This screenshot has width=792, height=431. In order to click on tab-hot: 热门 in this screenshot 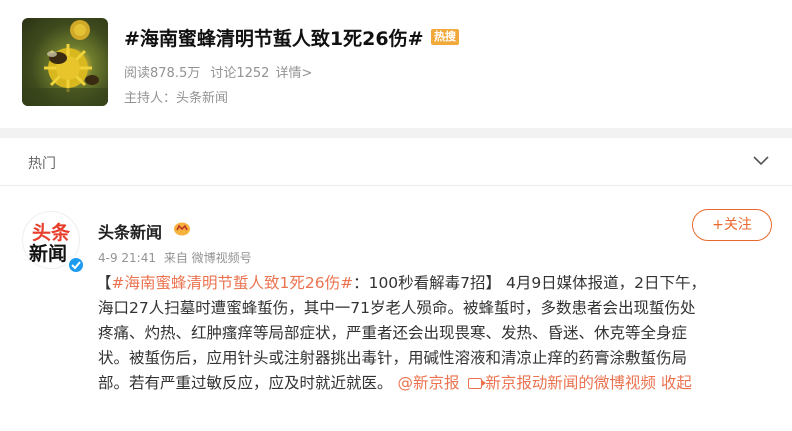, I will do `click(42, 163)`.